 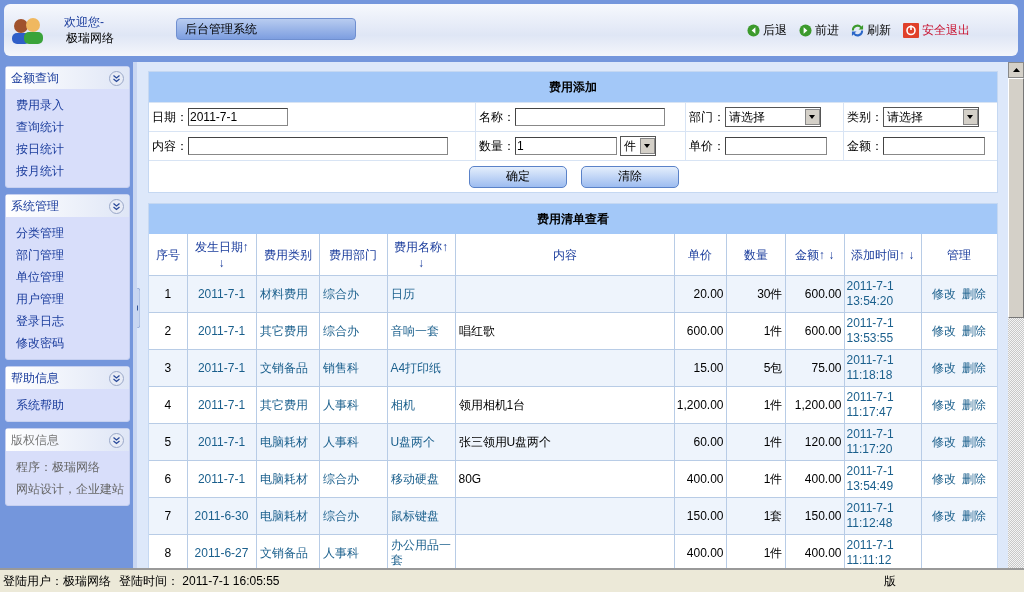 I want to click on sidebar-link: 登录日志, so click(x=72, y=321).